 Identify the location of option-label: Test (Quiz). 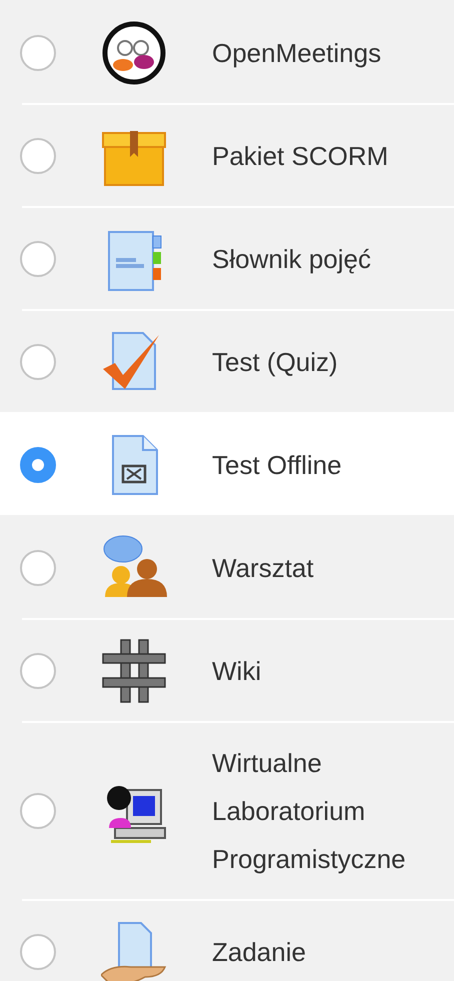
(275, 362).